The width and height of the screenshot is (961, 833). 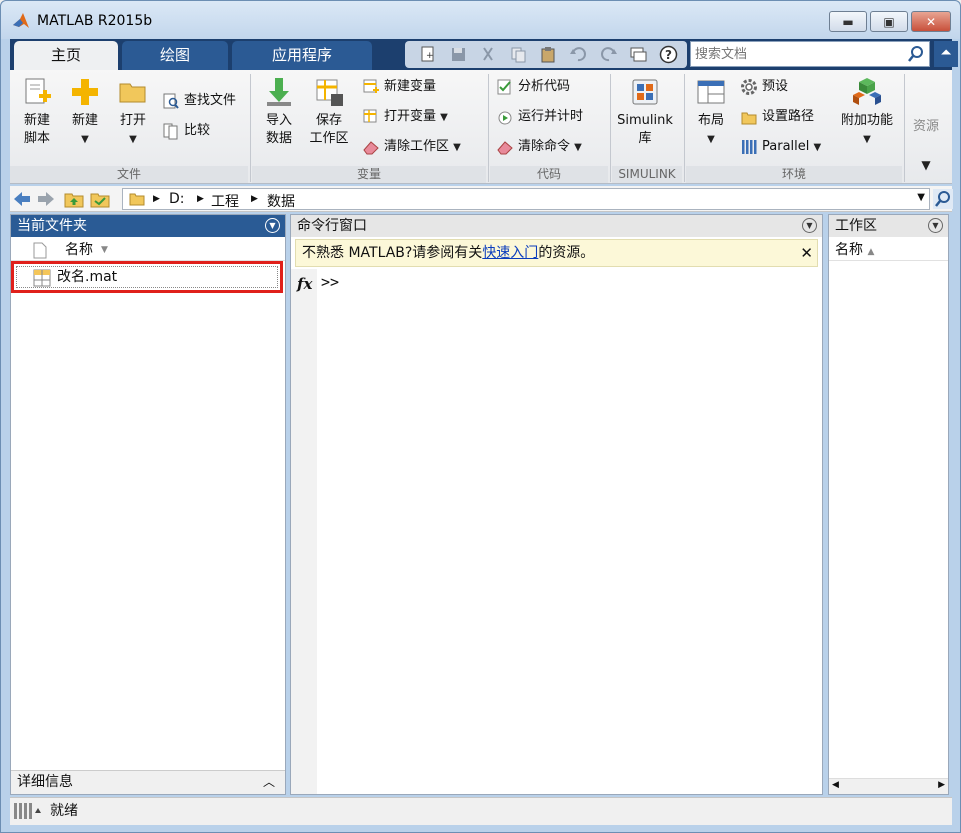 What do you see at coordinates (943, 199) in the screenshot?
I see `search-folder-icon` at bounding box center [943, 199].